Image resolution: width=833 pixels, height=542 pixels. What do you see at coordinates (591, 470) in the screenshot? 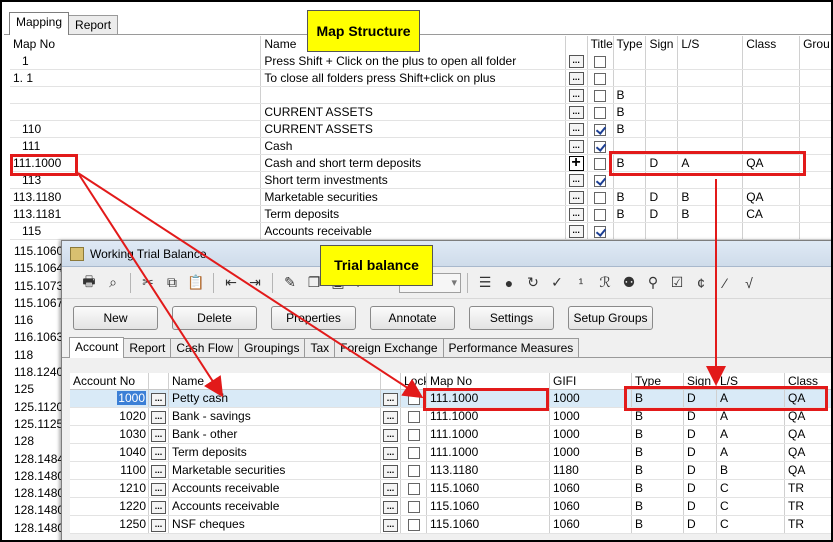
I see `gifi-cell: 1180` at bounding box center [591, 470].